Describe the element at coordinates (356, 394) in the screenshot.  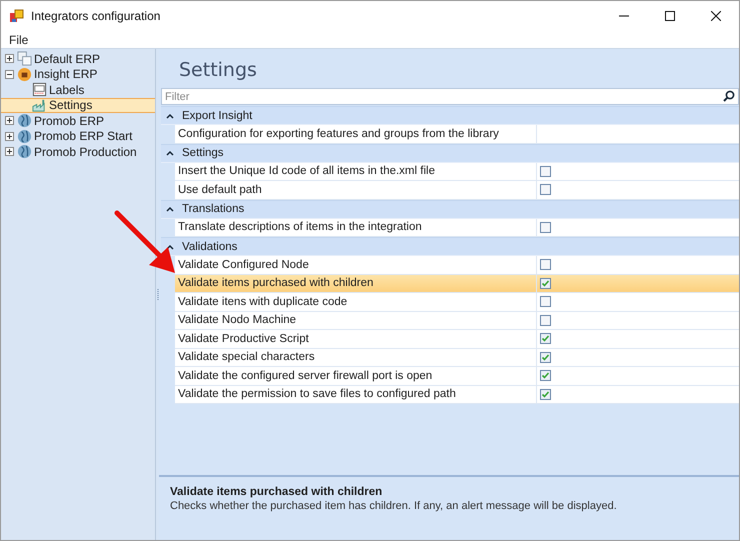
I see `property-label: Validate the permission to save files to configured path` at that location.